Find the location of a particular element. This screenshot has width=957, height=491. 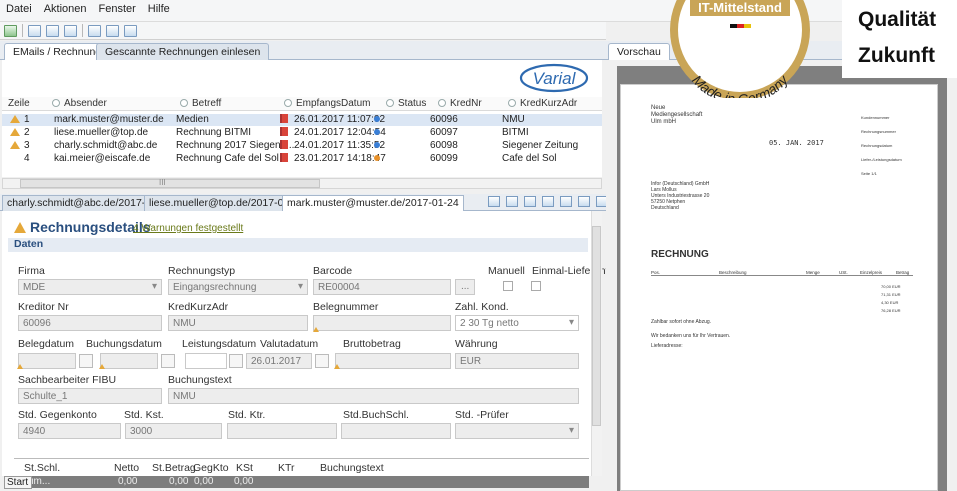

manuell-checkbox is located at coordinates (508, 286).